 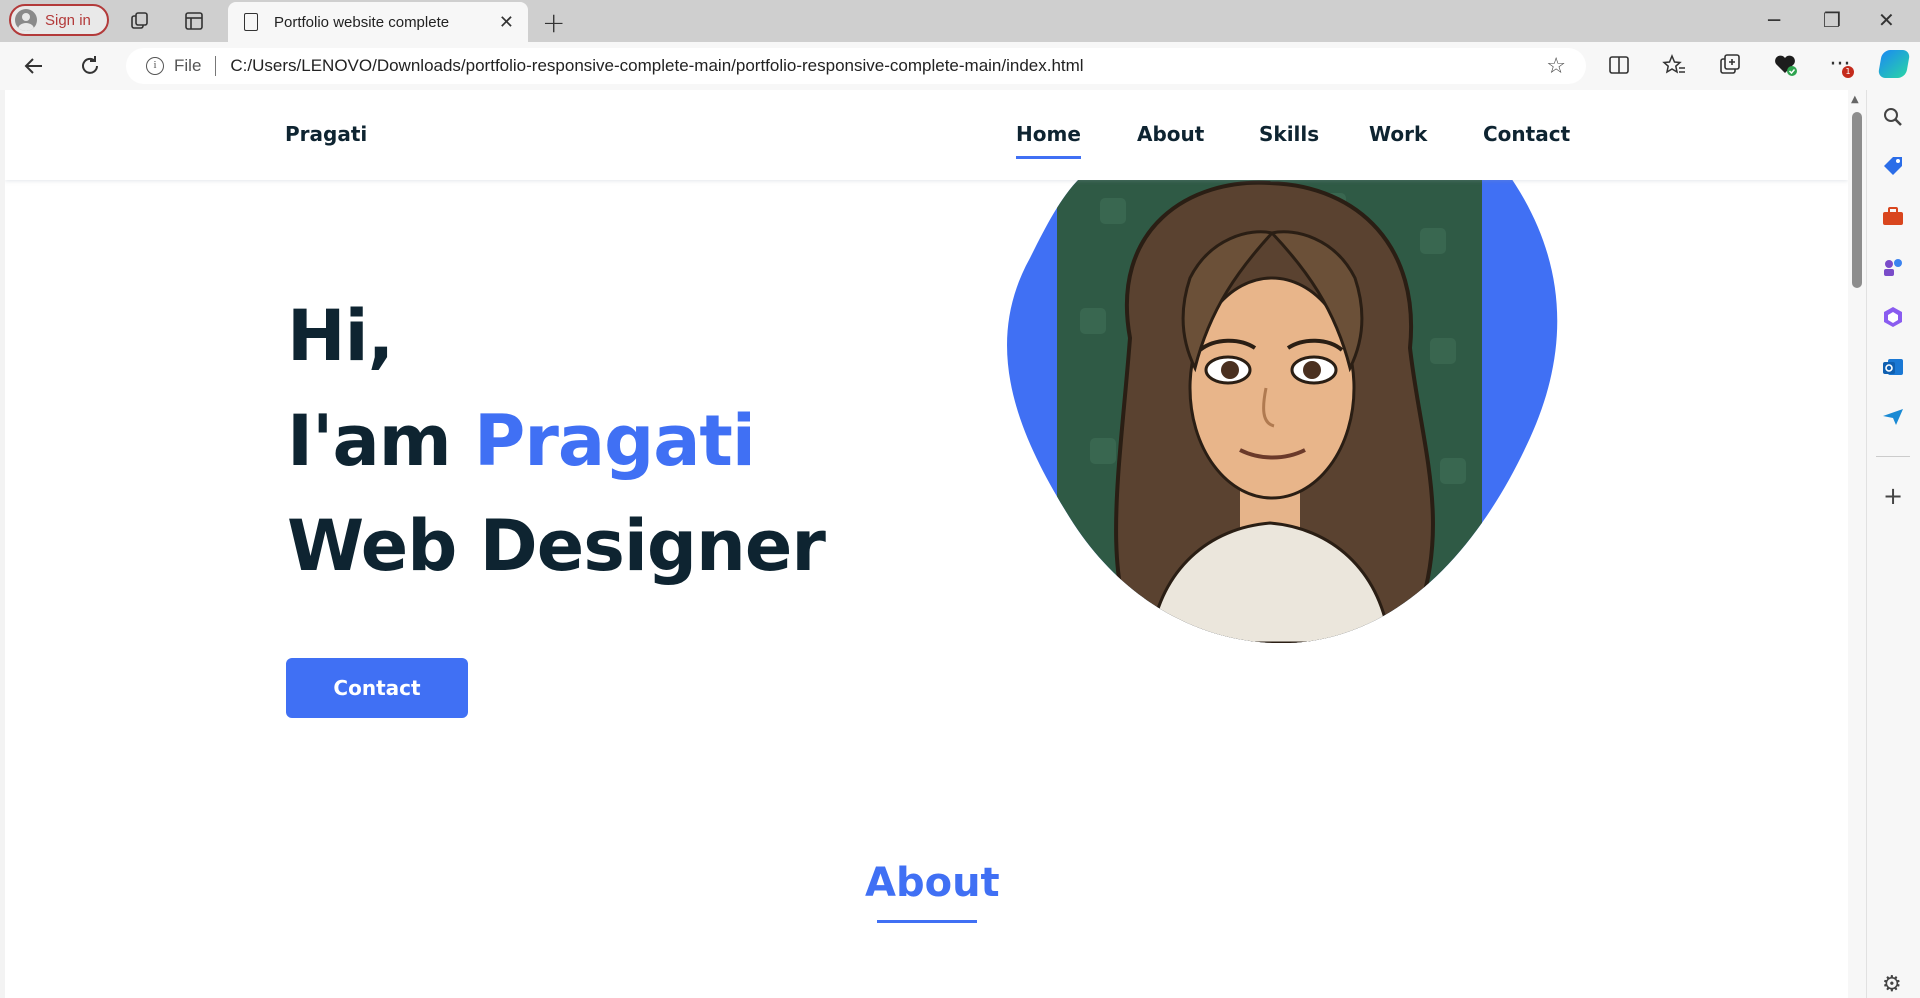 What do you see at coordinates (1893, 167) in the screenshot?
I see `sidebar-shopping-icon` at bounding box center [1893, 167].